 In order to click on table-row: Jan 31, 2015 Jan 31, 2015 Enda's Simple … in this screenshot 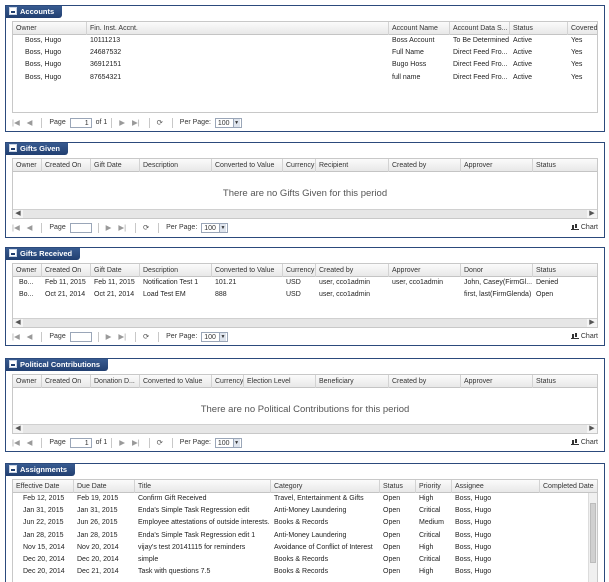, I will do `click(305, 511)`.